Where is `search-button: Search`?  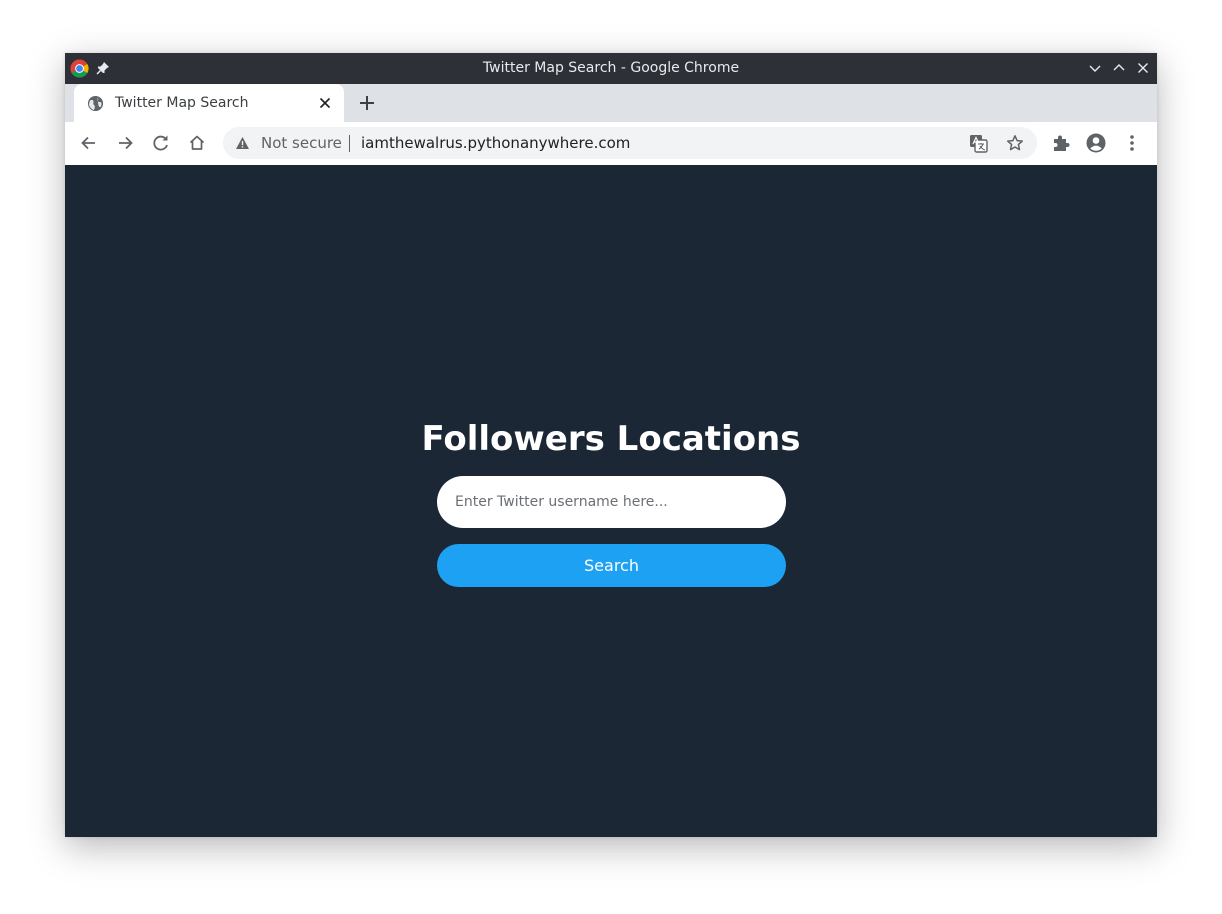 search-button: Search is located at coordinates (611, 565).